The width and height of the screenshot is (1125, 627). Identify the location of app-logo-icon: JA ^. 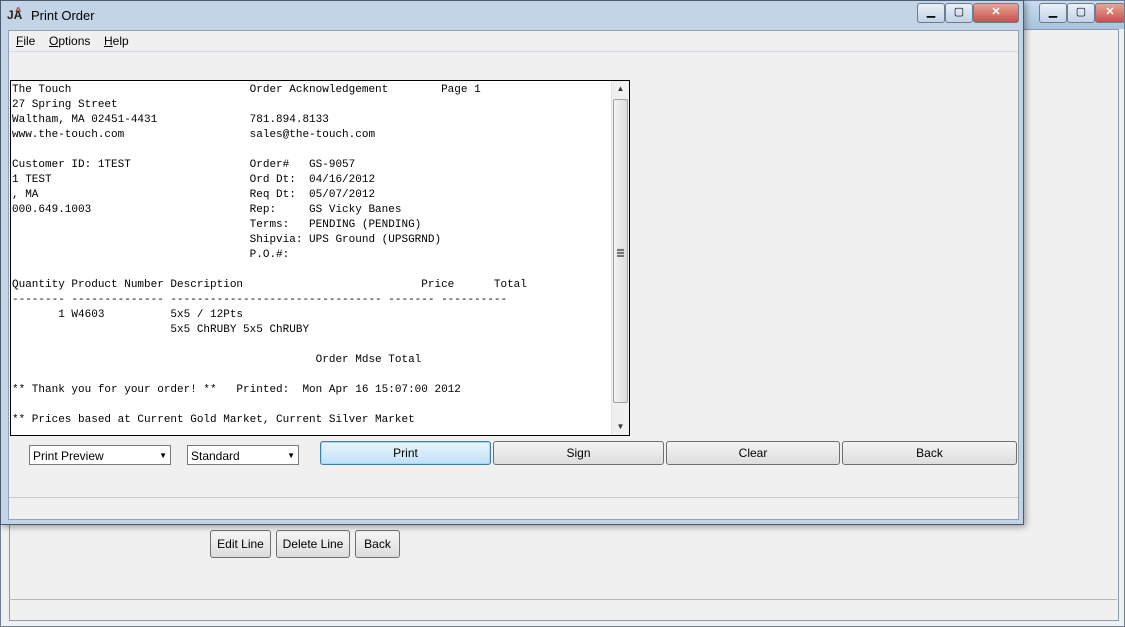
(15, 14).